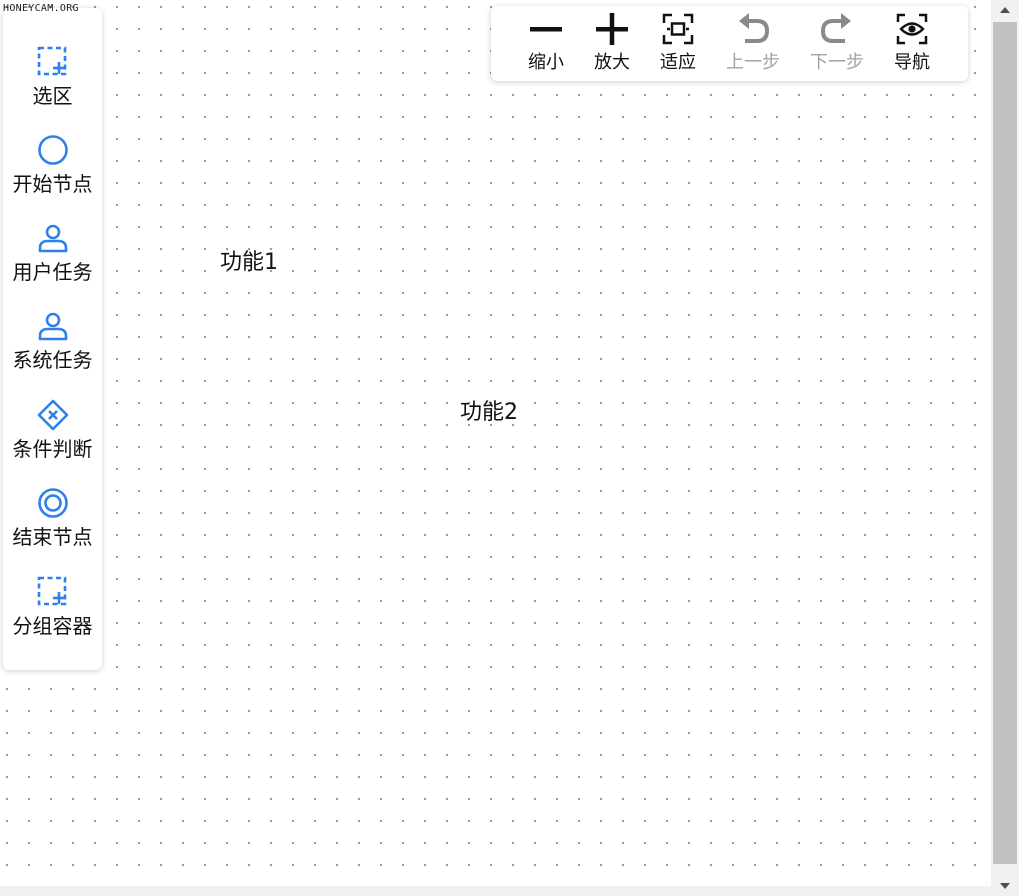 The image size is (1019, 896). What do you see at coordinates (1005, 443) in the screenshot?
I see `scrollbar-thumb` at bounding box center [1005, 443].